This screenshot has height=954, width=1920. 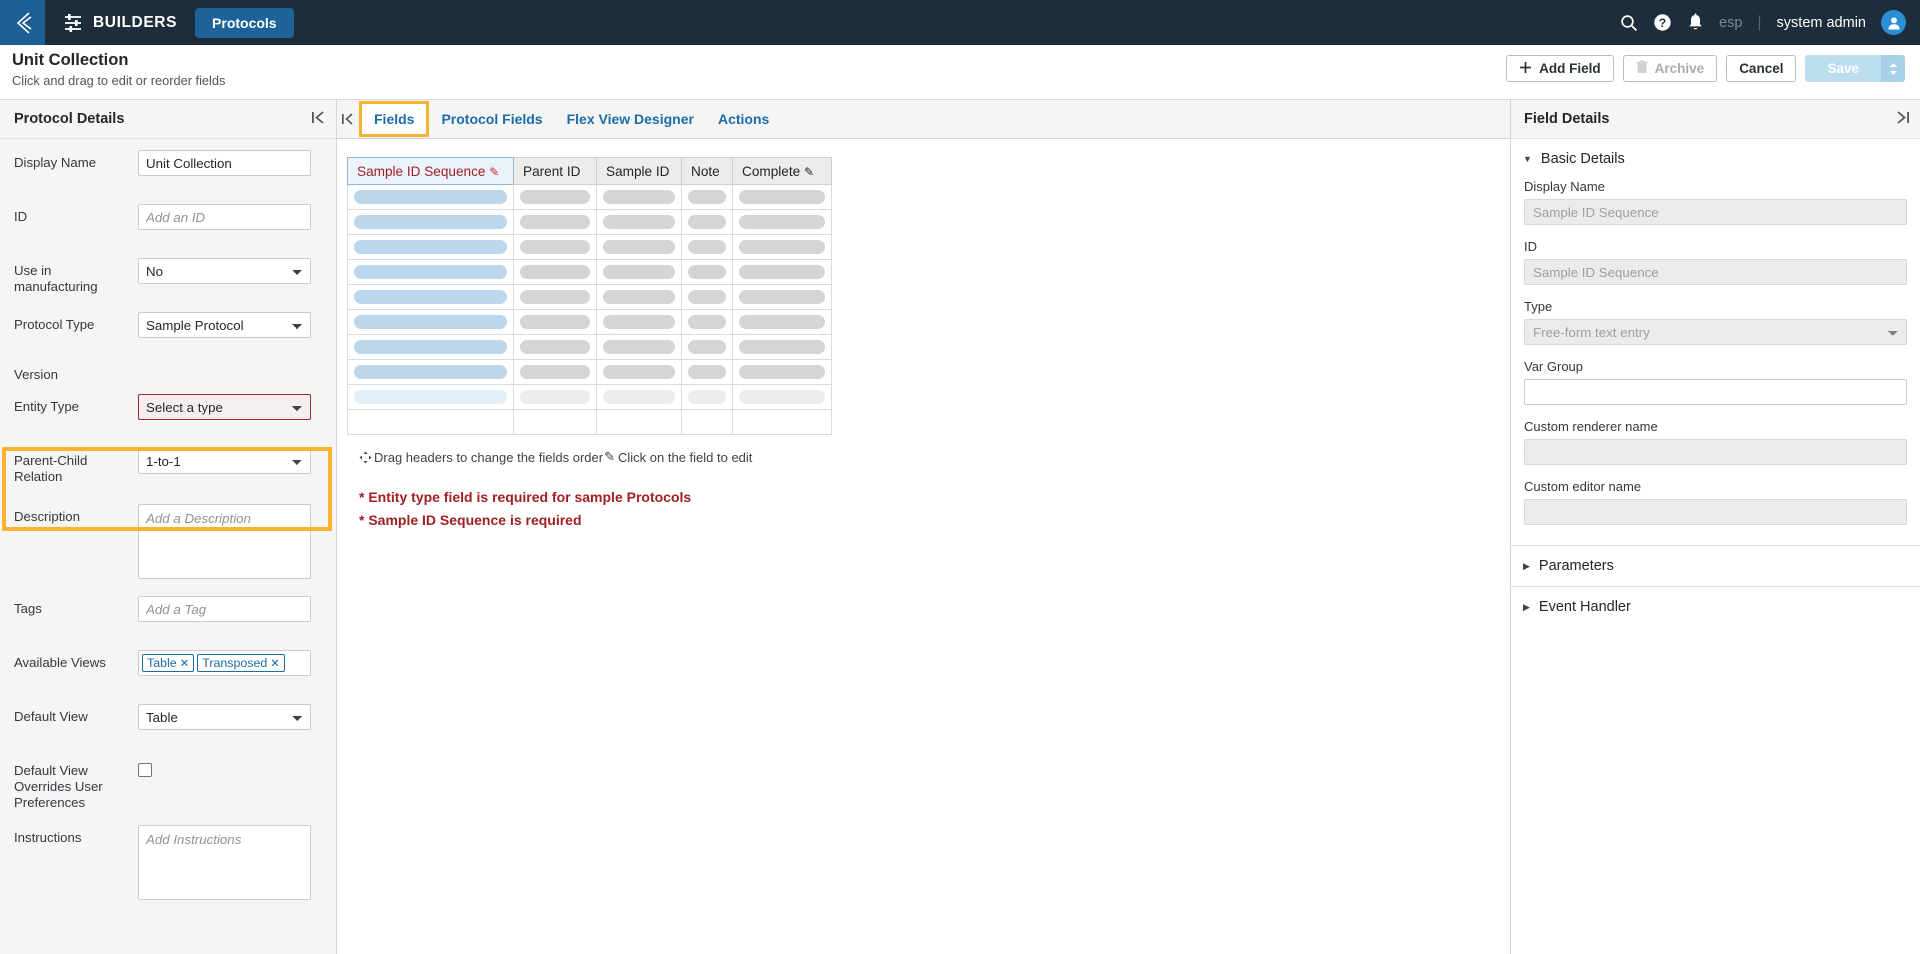 What do you see at coordinates (224, 461) in the screenshot?
I see `parent-child-relation-select: 1-to-1` at bounding box center [224, 461].